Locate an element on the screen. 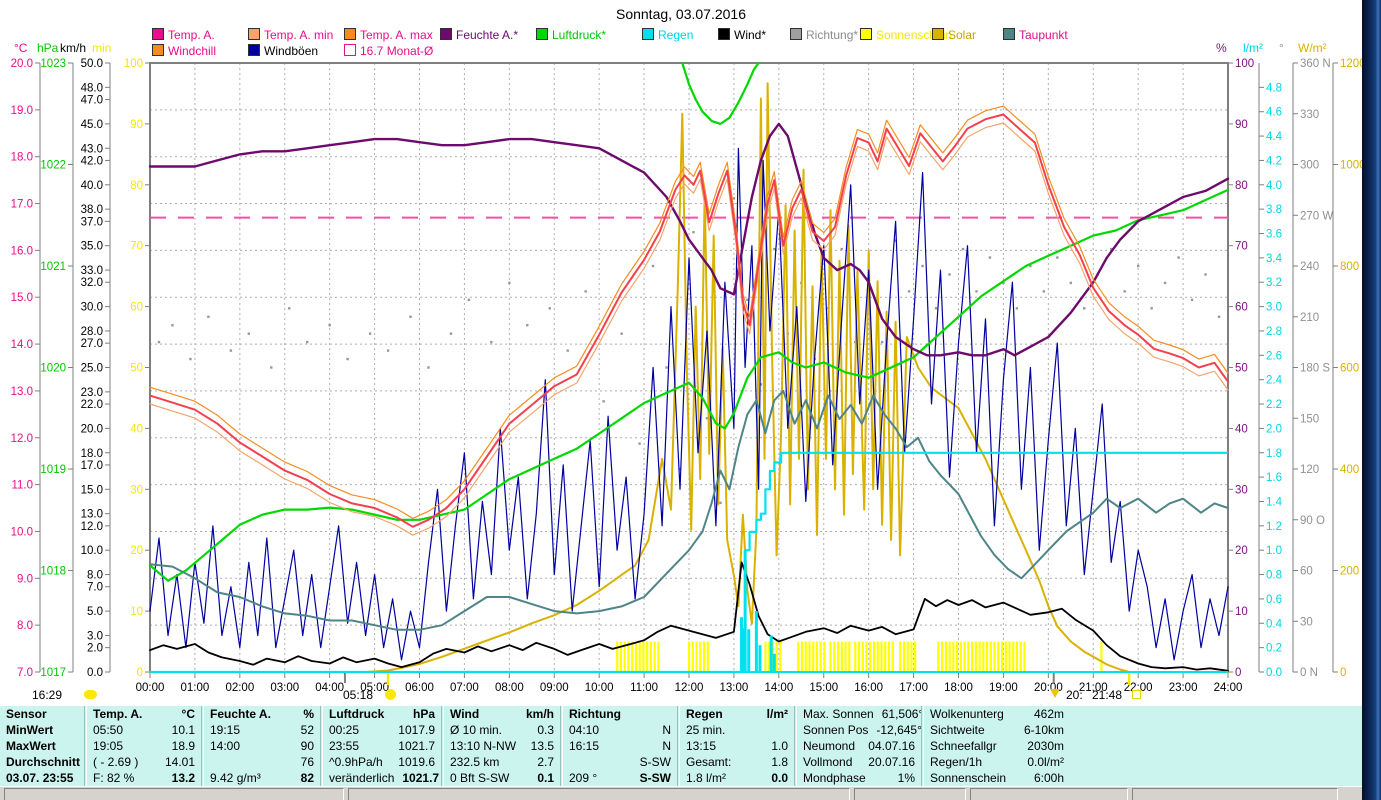 This screenshot has width=1381, height=800. stats-cell: 14:00 90 is located at coordinates (262, 746).